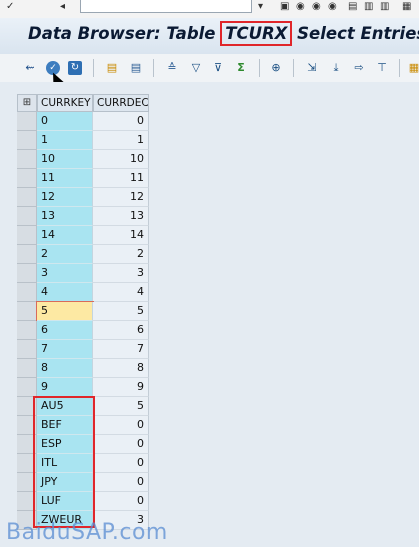  Describe the element at coordinates (121, 273) in the screenshot. I see `cell-currdec: 3` at that location.